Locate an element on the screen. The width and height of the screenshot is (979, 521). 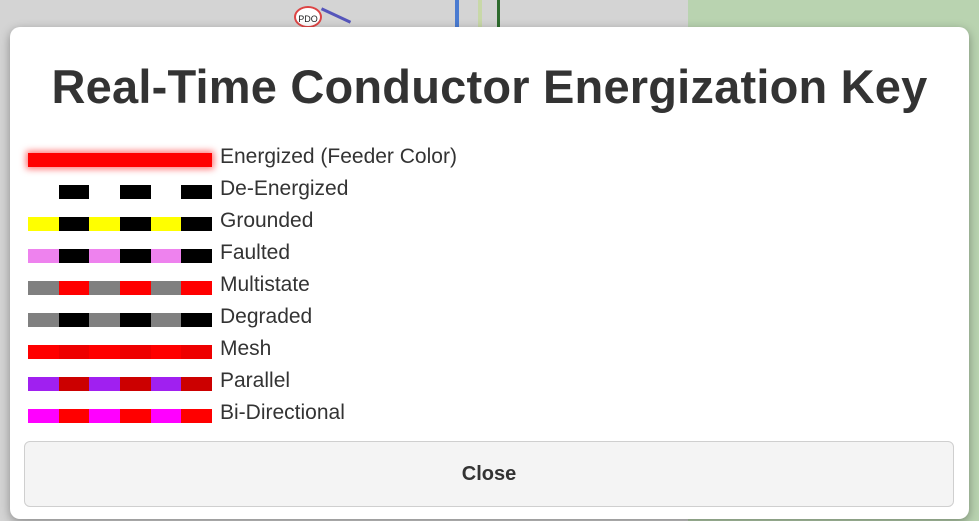
legend-item: Mesh is located at coordinates (242, 352).